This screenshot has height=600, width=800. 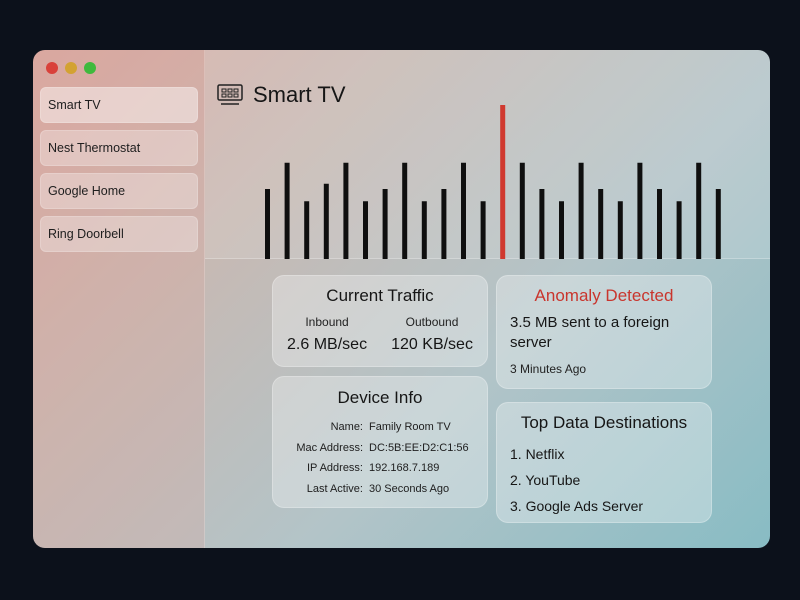 I want to click on device-info-title: Device Info, so click(x=380, y=397).